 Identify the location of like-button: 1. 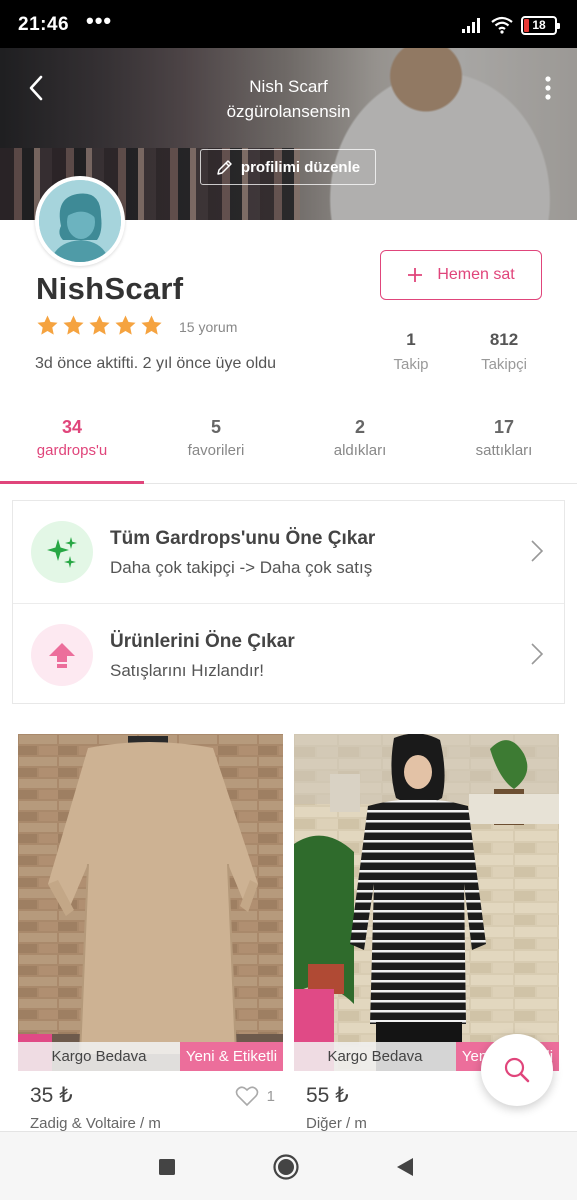
(255, 1096).